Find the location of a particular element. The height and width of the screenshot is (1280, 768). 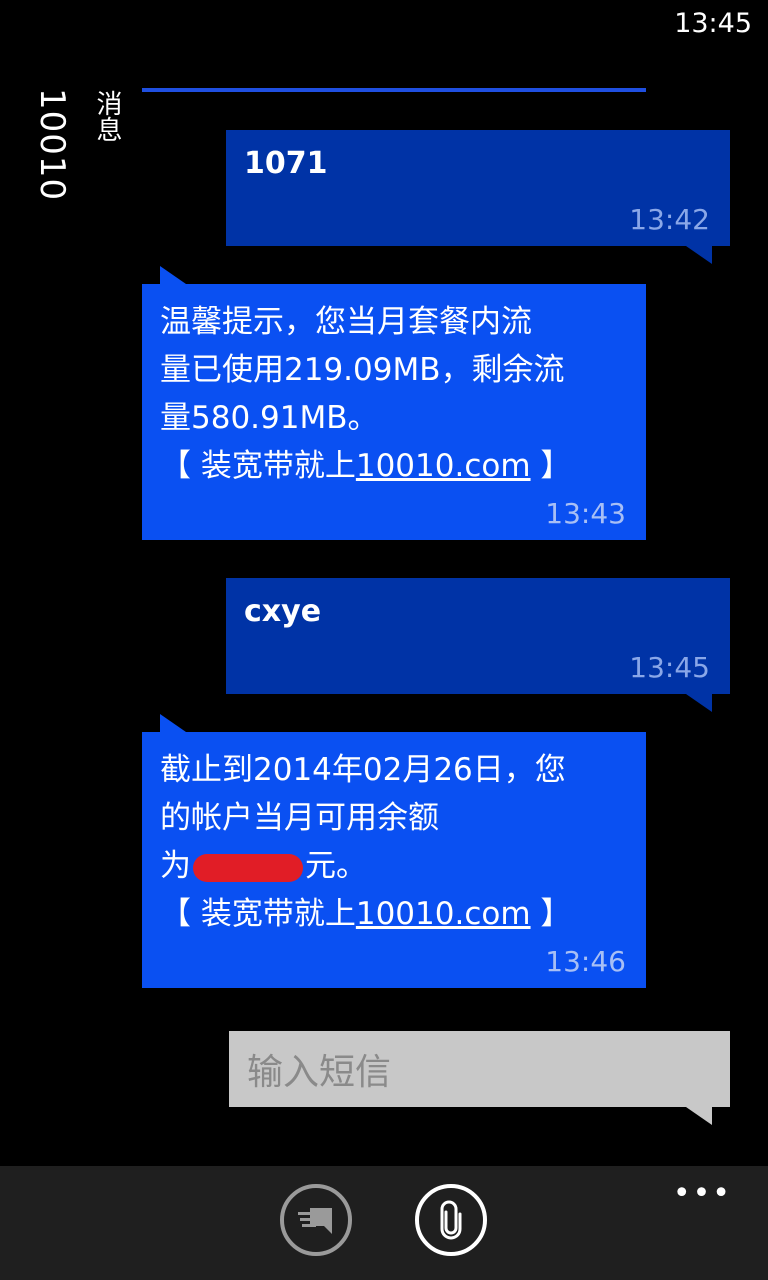

message-text: cxye is located at coordinates (283, 611).